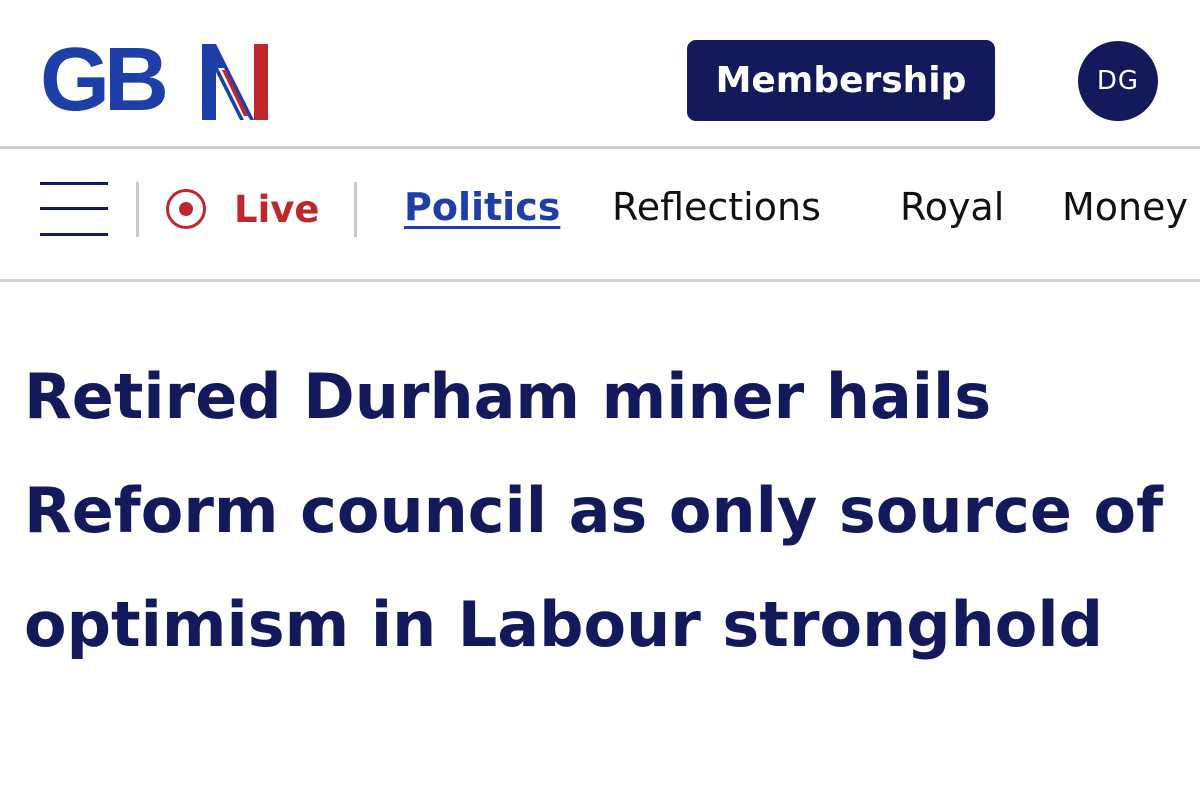 Image resolution: width=1200 pixels, height=810 pixels. Describe the element at coordinates (186, 209) in the screenshot. I see `live-record-icon` at that location.